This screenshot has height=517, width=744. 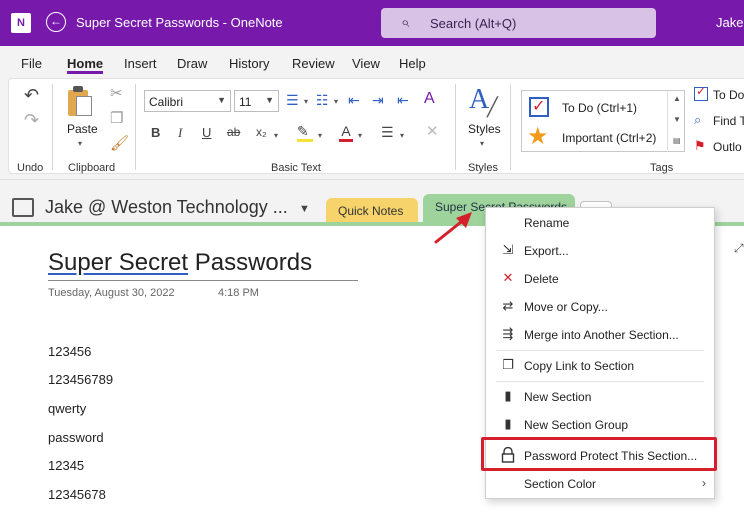 I want to click on back-arrow-icon: ←, so click(x=56, y=22).